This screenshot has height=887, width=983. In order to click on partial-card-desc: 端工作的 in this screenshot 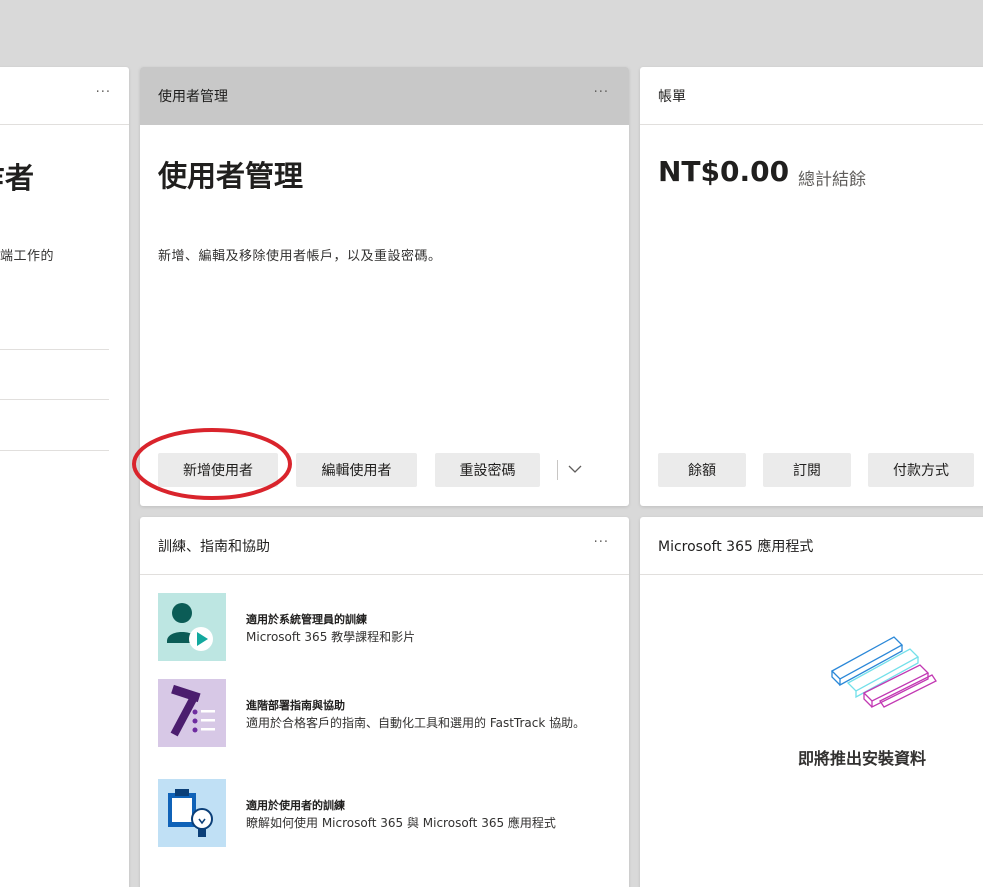, I will do `click(27, 256)`.